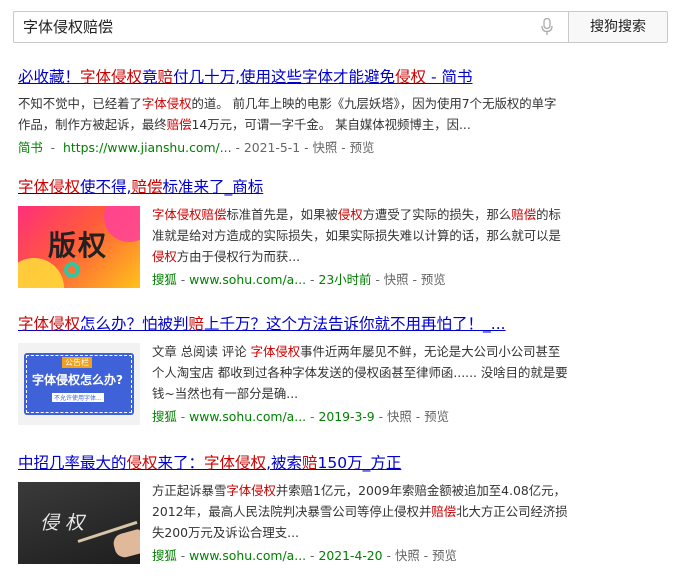 This screenshot has height=583, width=676. What do you see at coordinates (30, 147) in the screenshot?
I see `result-source: 简书` at bounding box center [30, 147].